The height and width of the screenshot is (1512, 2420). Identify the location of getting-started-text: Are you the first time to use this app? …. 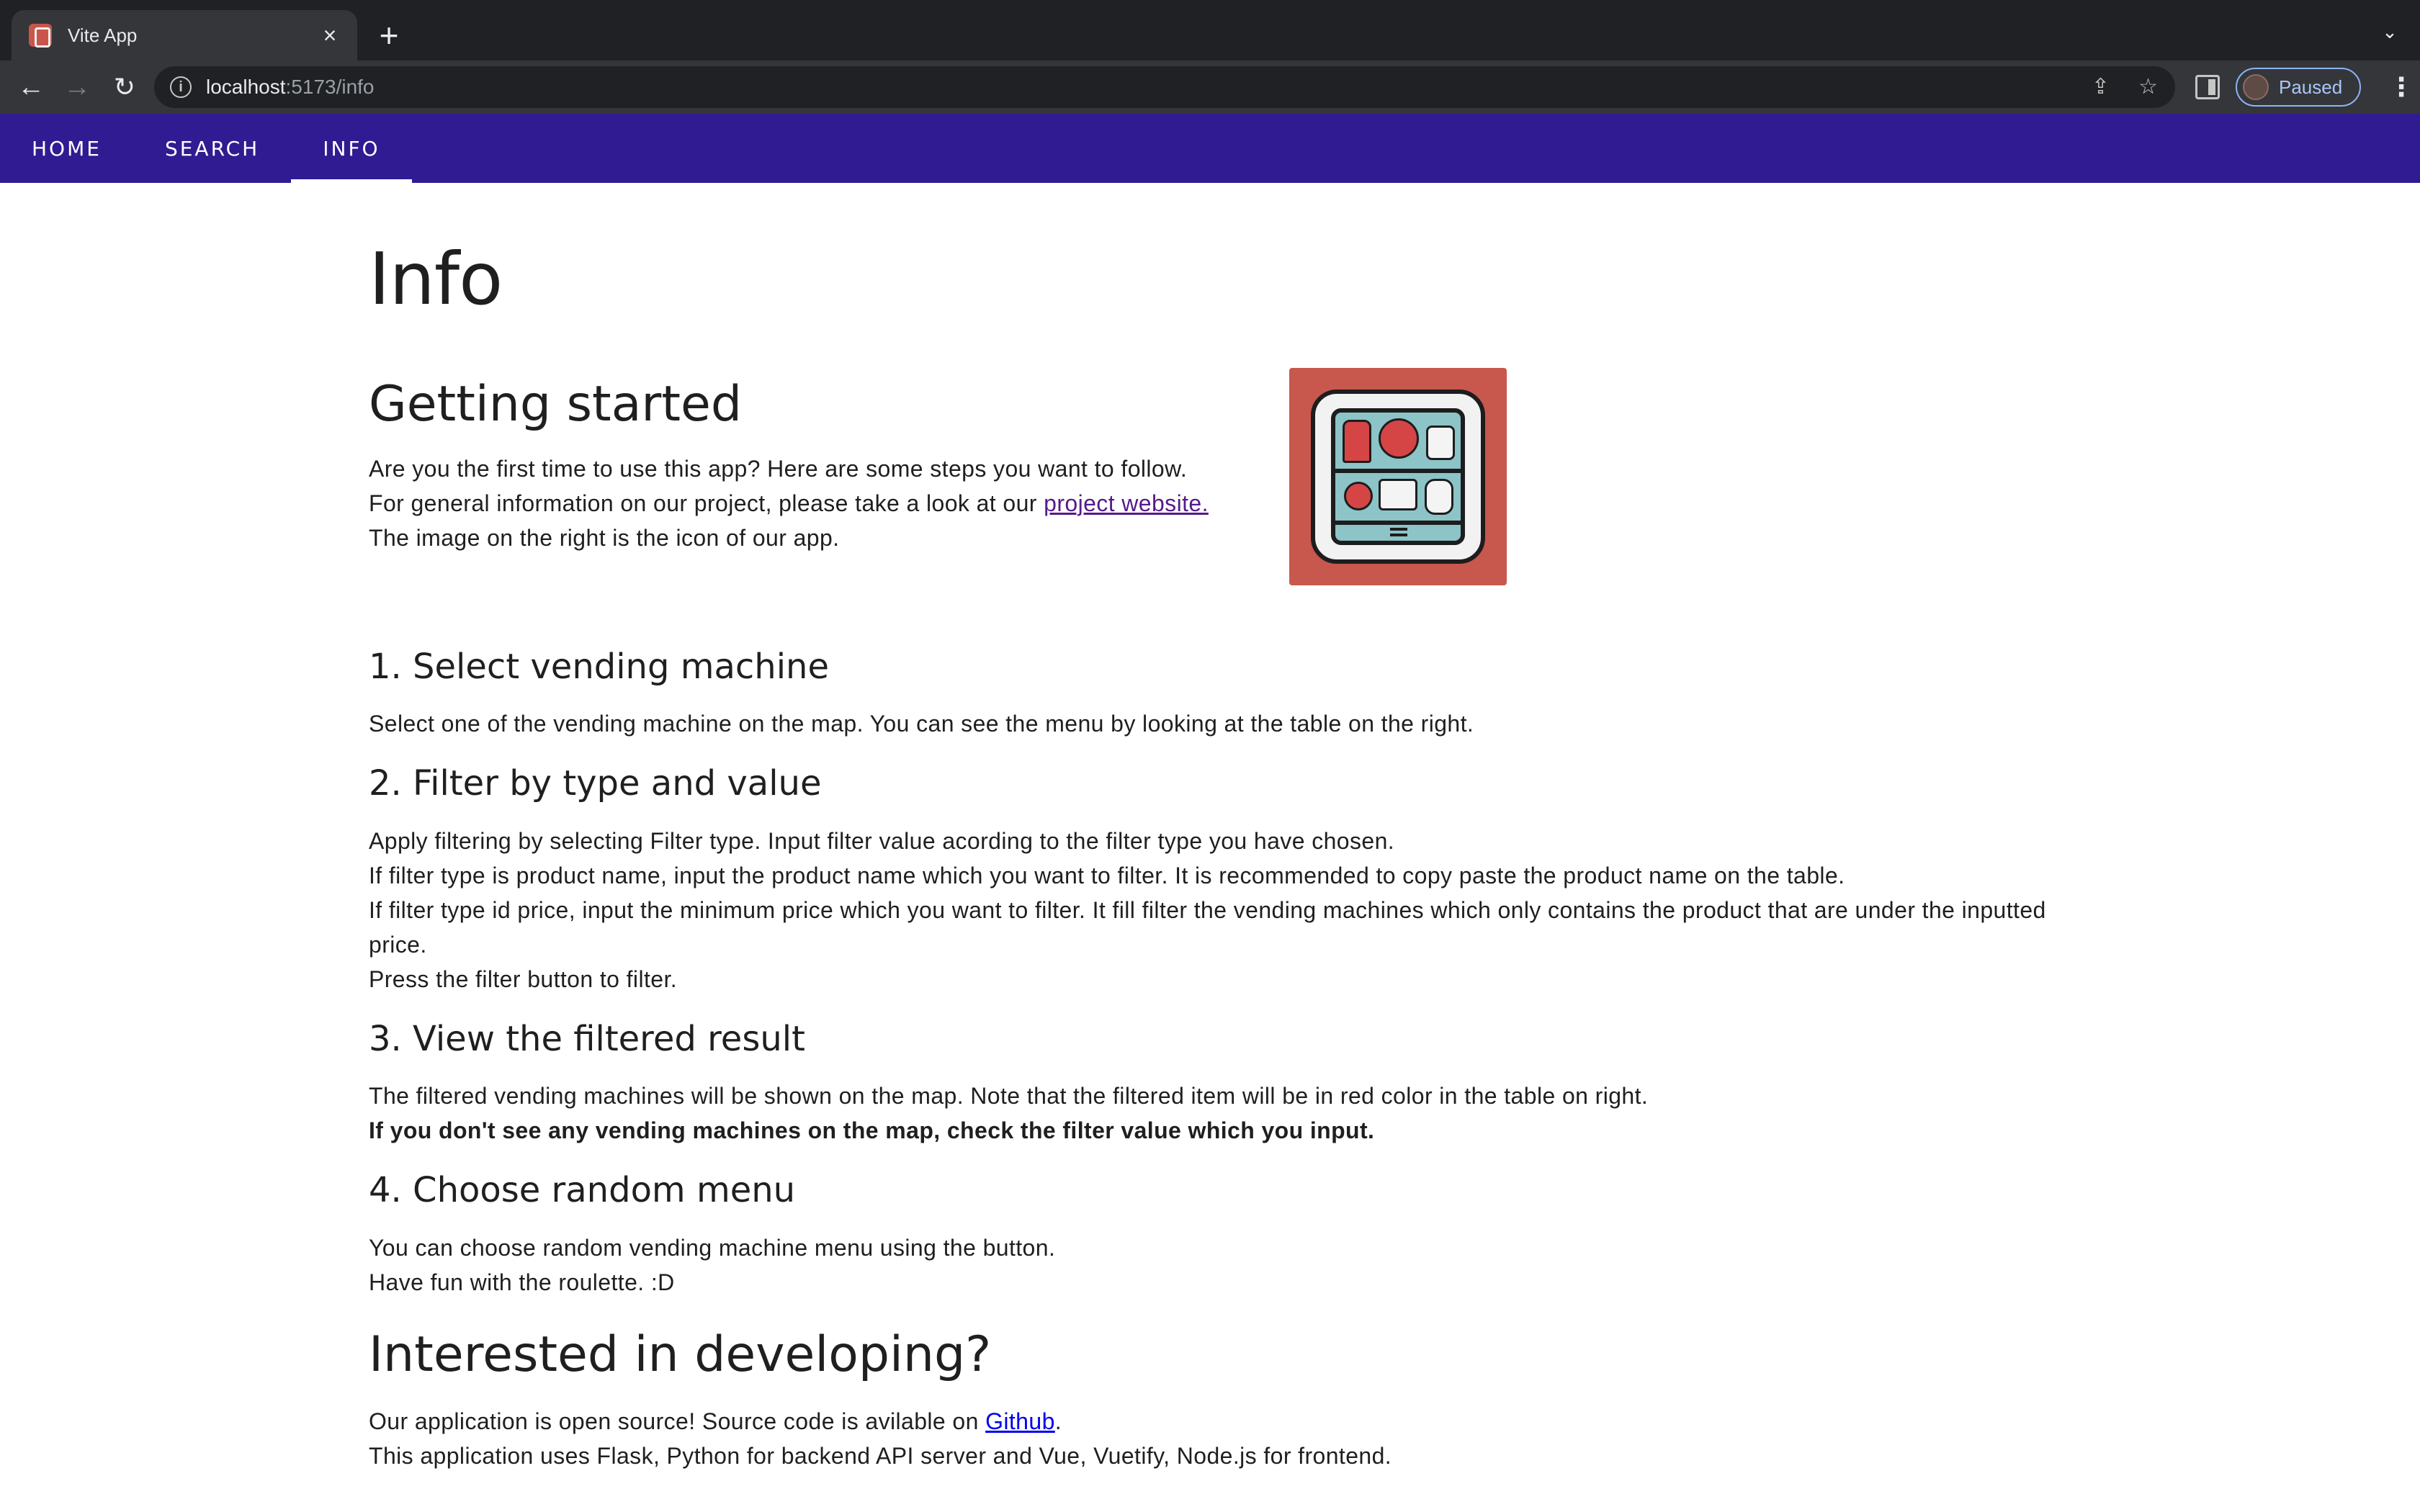
(789, 503).